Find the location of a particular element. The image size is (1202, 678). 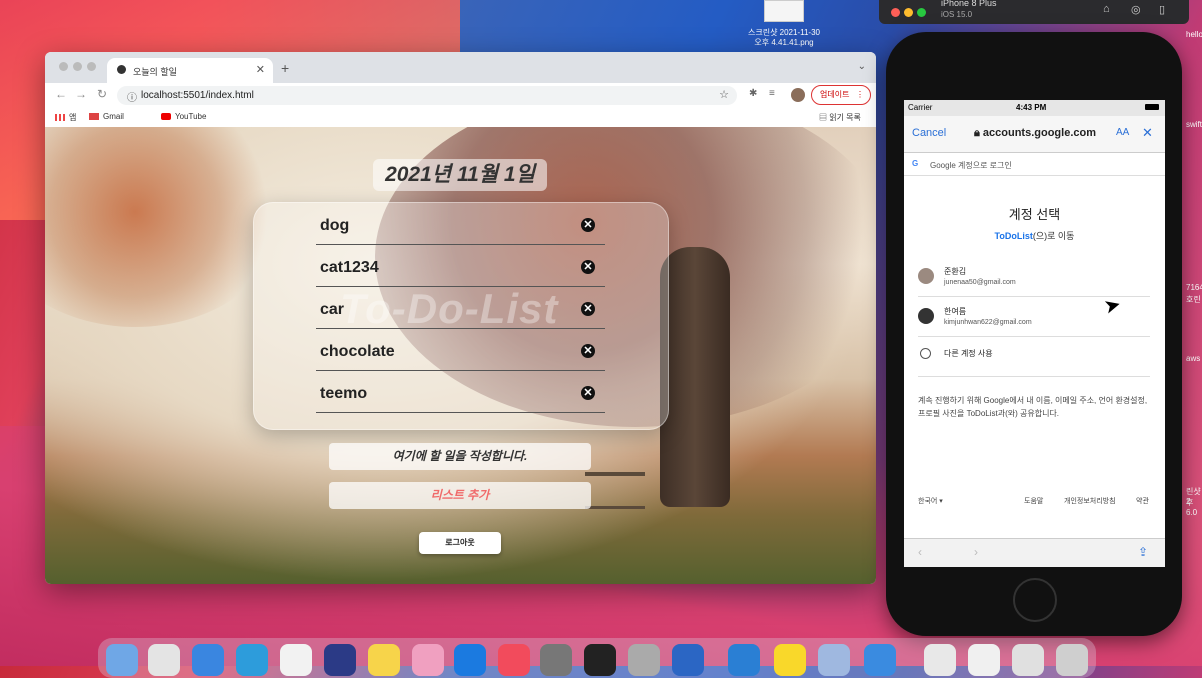

update-button: 업데이트 ⋮ is located at coordinates (841, 95).